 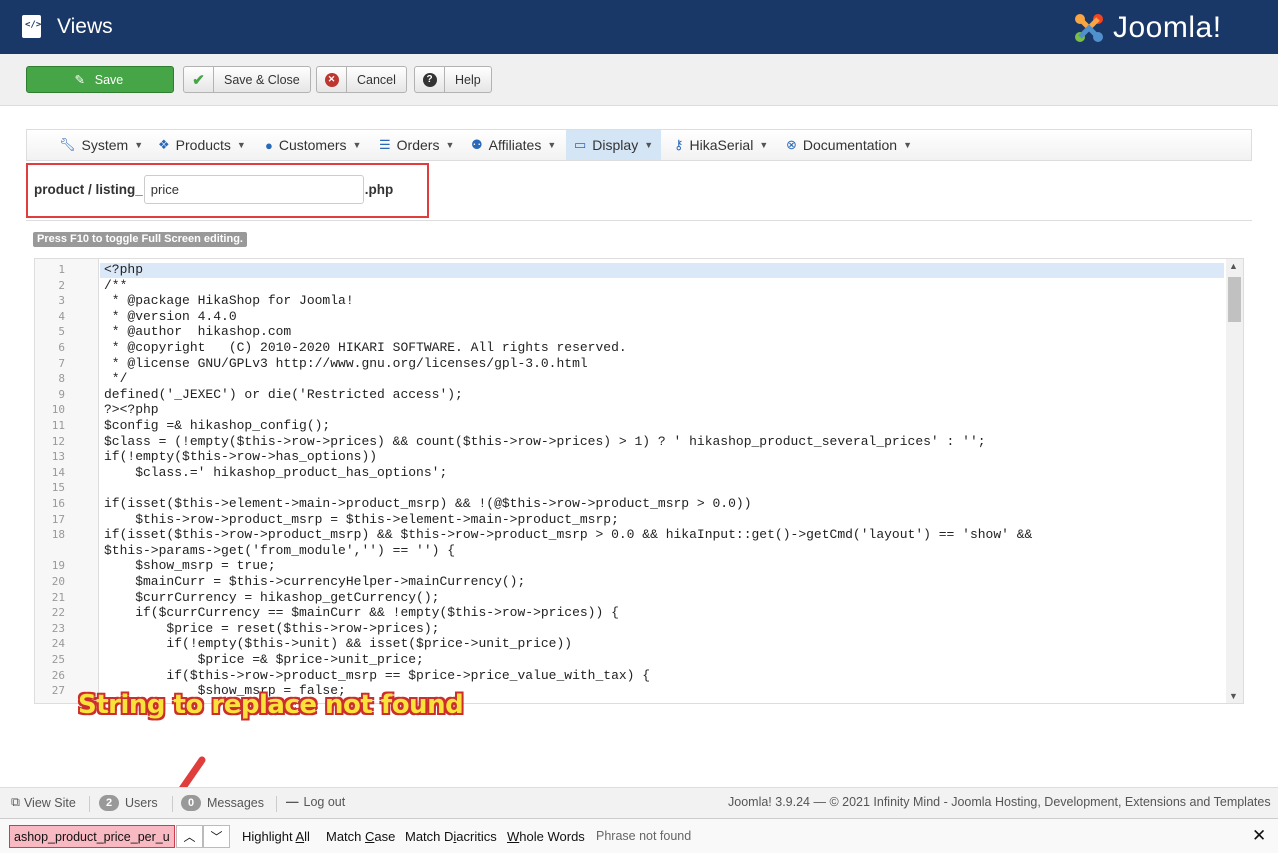 I want to click on match-diacritics-option: Match Diacritics, so click(x=451, y=836).